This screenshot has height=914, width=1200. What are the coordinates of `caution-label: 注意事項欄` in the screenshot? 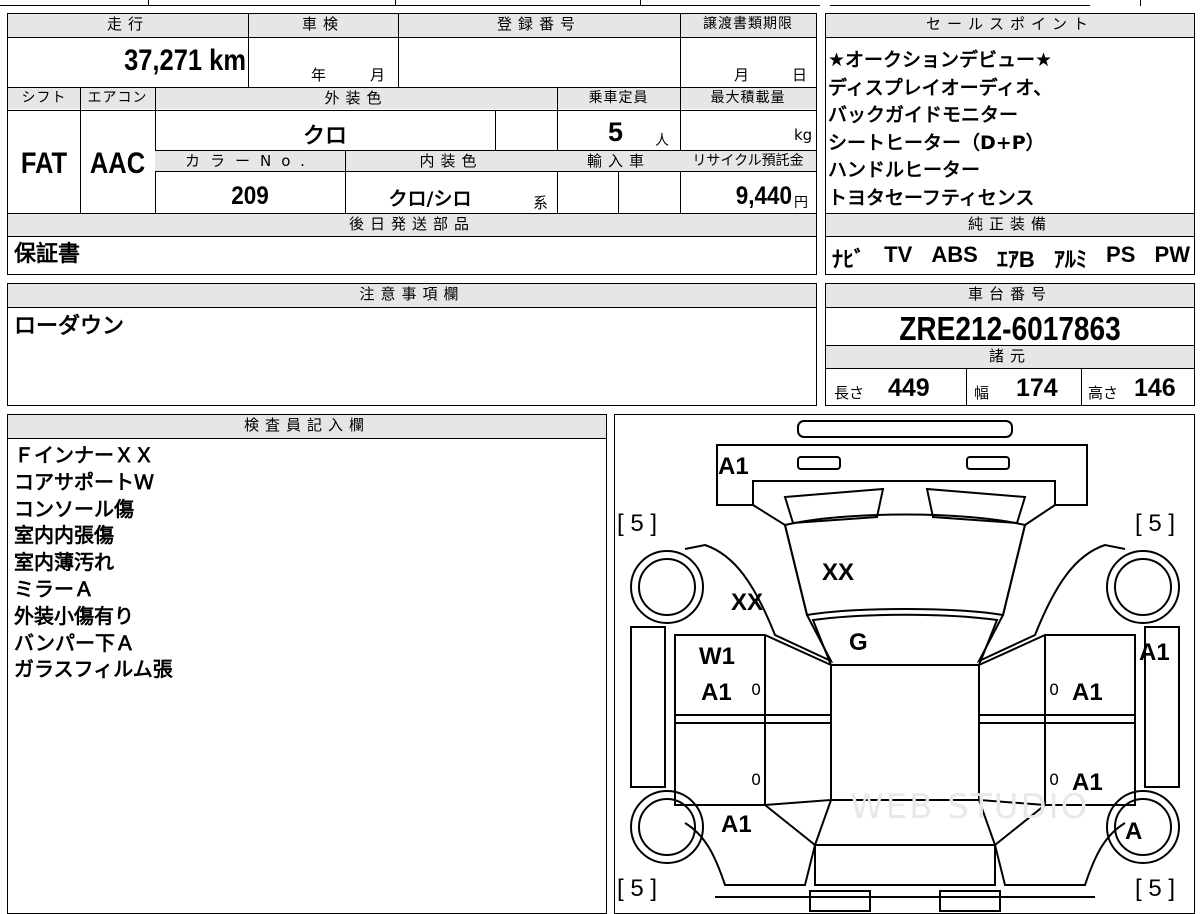 It's located at (412, 295).